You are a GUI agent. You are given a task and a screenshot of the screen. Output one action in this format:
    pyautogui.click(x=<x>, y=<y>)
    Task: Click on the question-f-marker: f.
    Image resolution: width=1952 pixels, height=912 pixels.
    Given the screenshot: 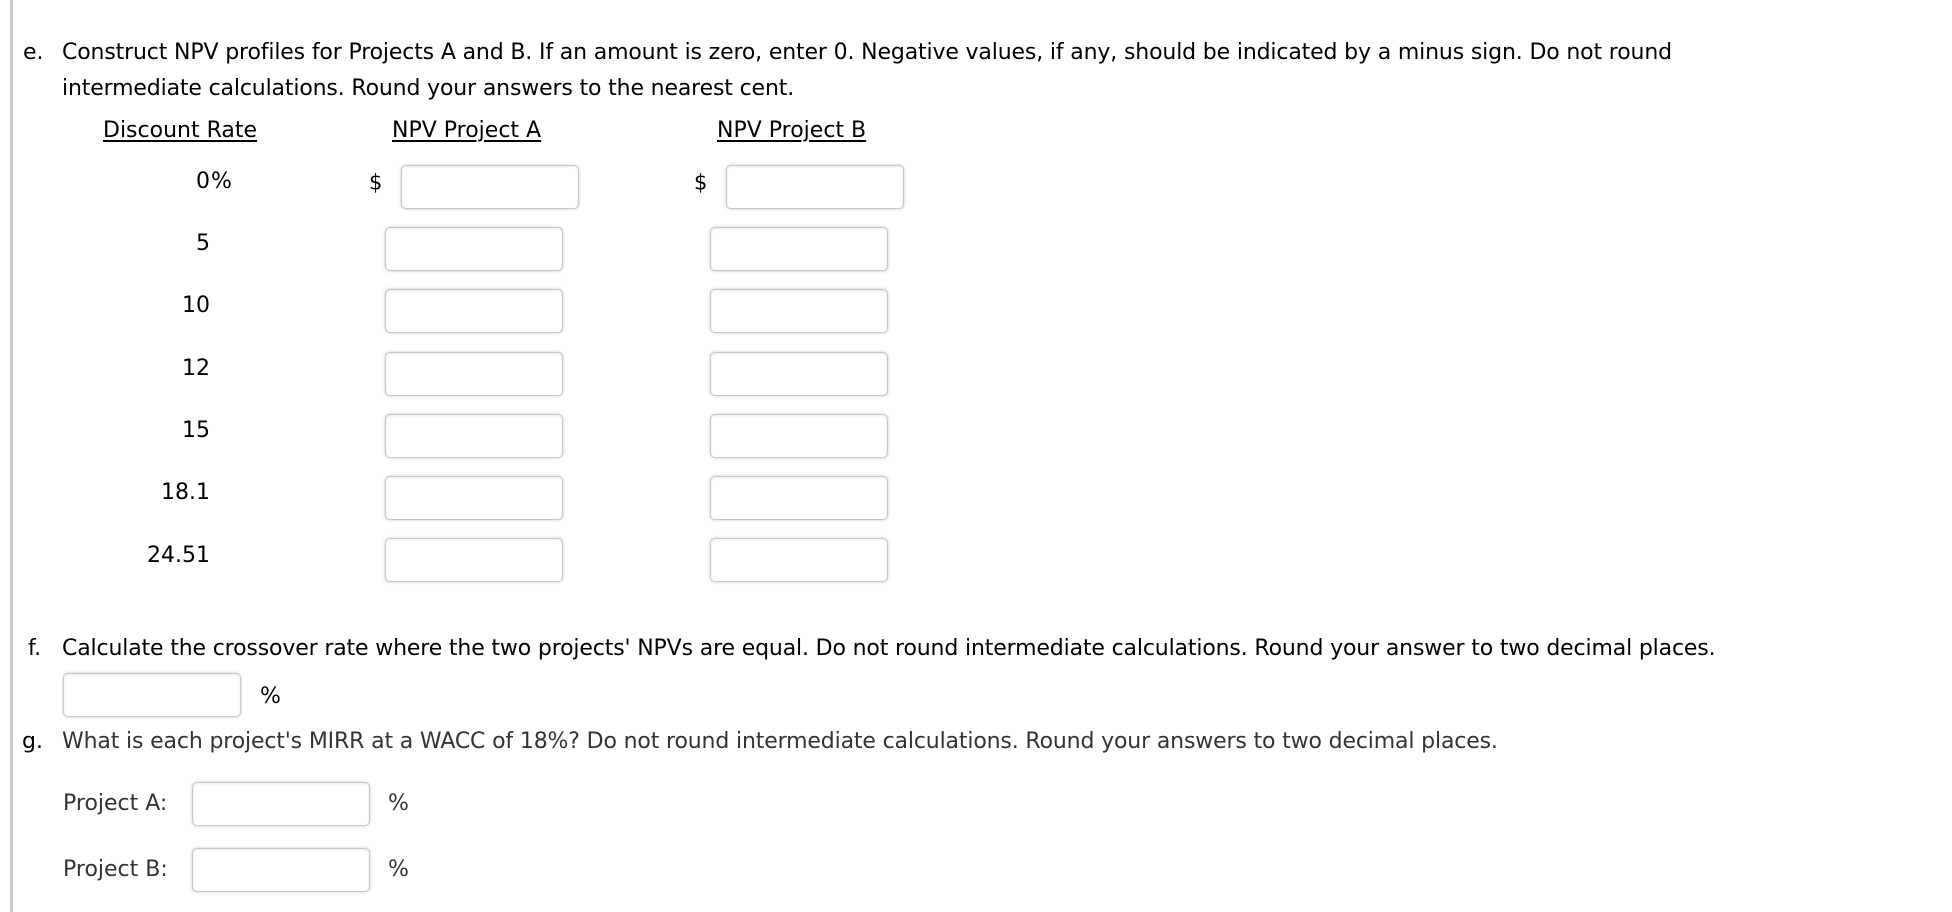 What is the action you would take?
    pyautogui.click(x=35, y=648)
    